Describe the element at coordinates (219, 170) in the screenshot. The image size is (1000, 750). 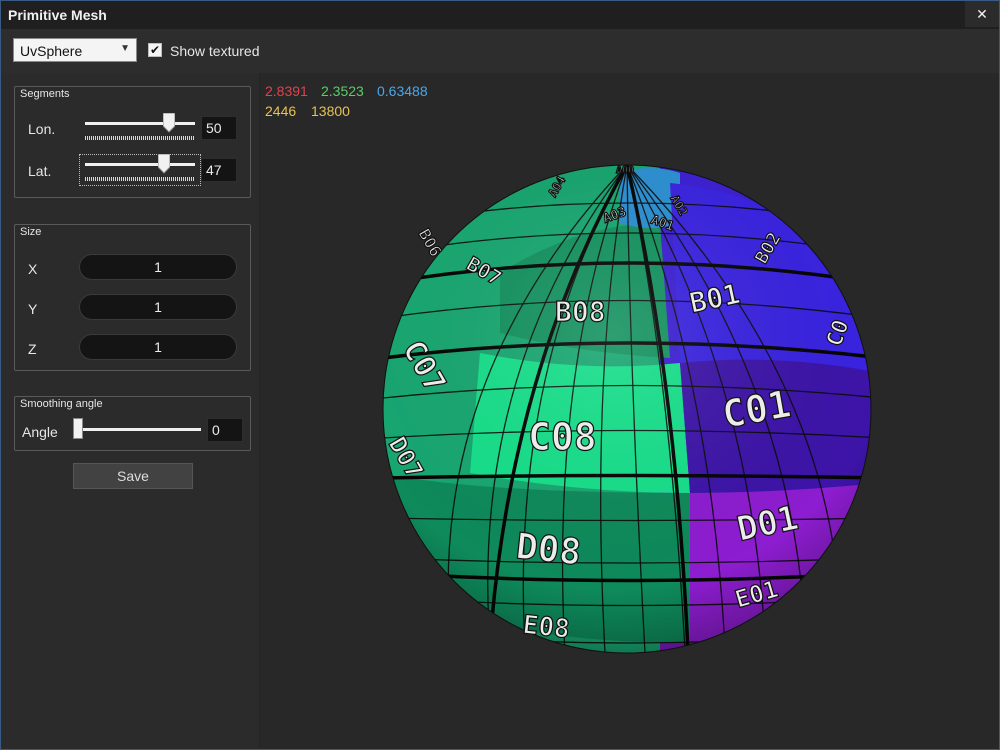
I see `lat-value-field: 47` at that location.